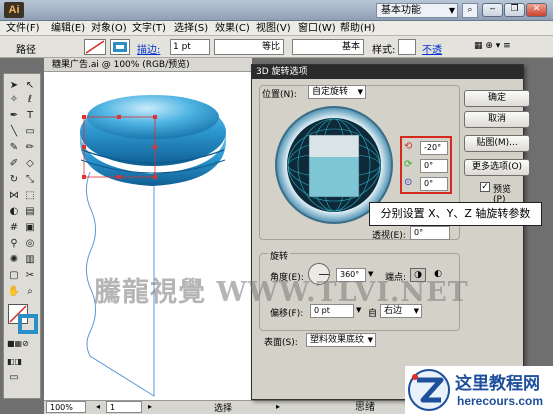 This screenshot has width=553, height=414. I want to click on control-bar: 路径 描边: 1 pt 等比 基本 样式: 不透 ▦ ⊕ ▾ ≡, so click(276, 47).